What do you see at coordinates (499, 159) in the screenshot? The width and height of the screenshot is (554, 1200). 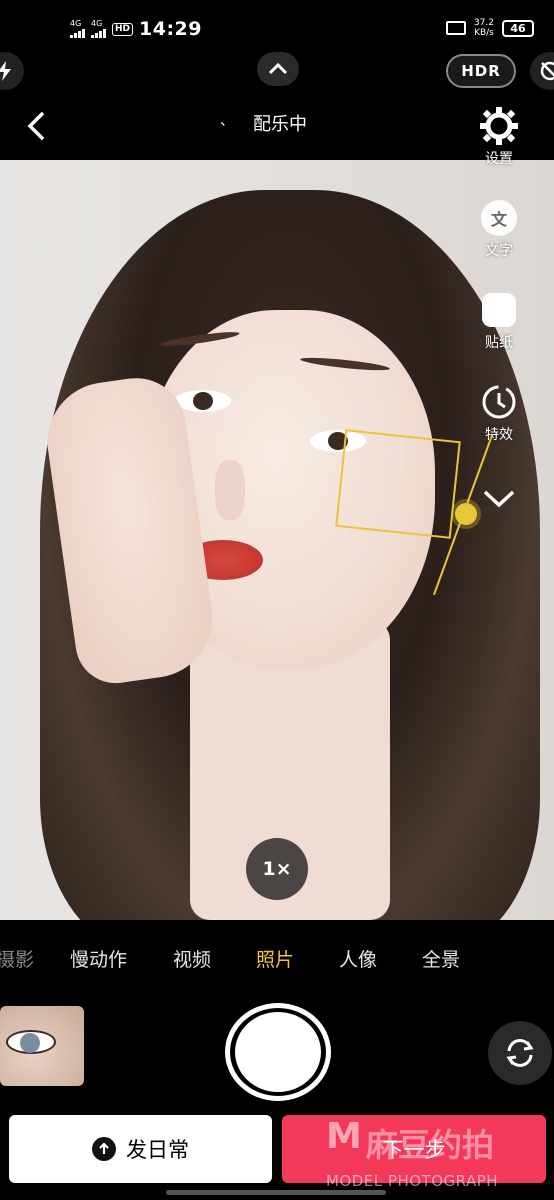 I see `tool-settings-label: 设置` at bounding box center [499, 159].